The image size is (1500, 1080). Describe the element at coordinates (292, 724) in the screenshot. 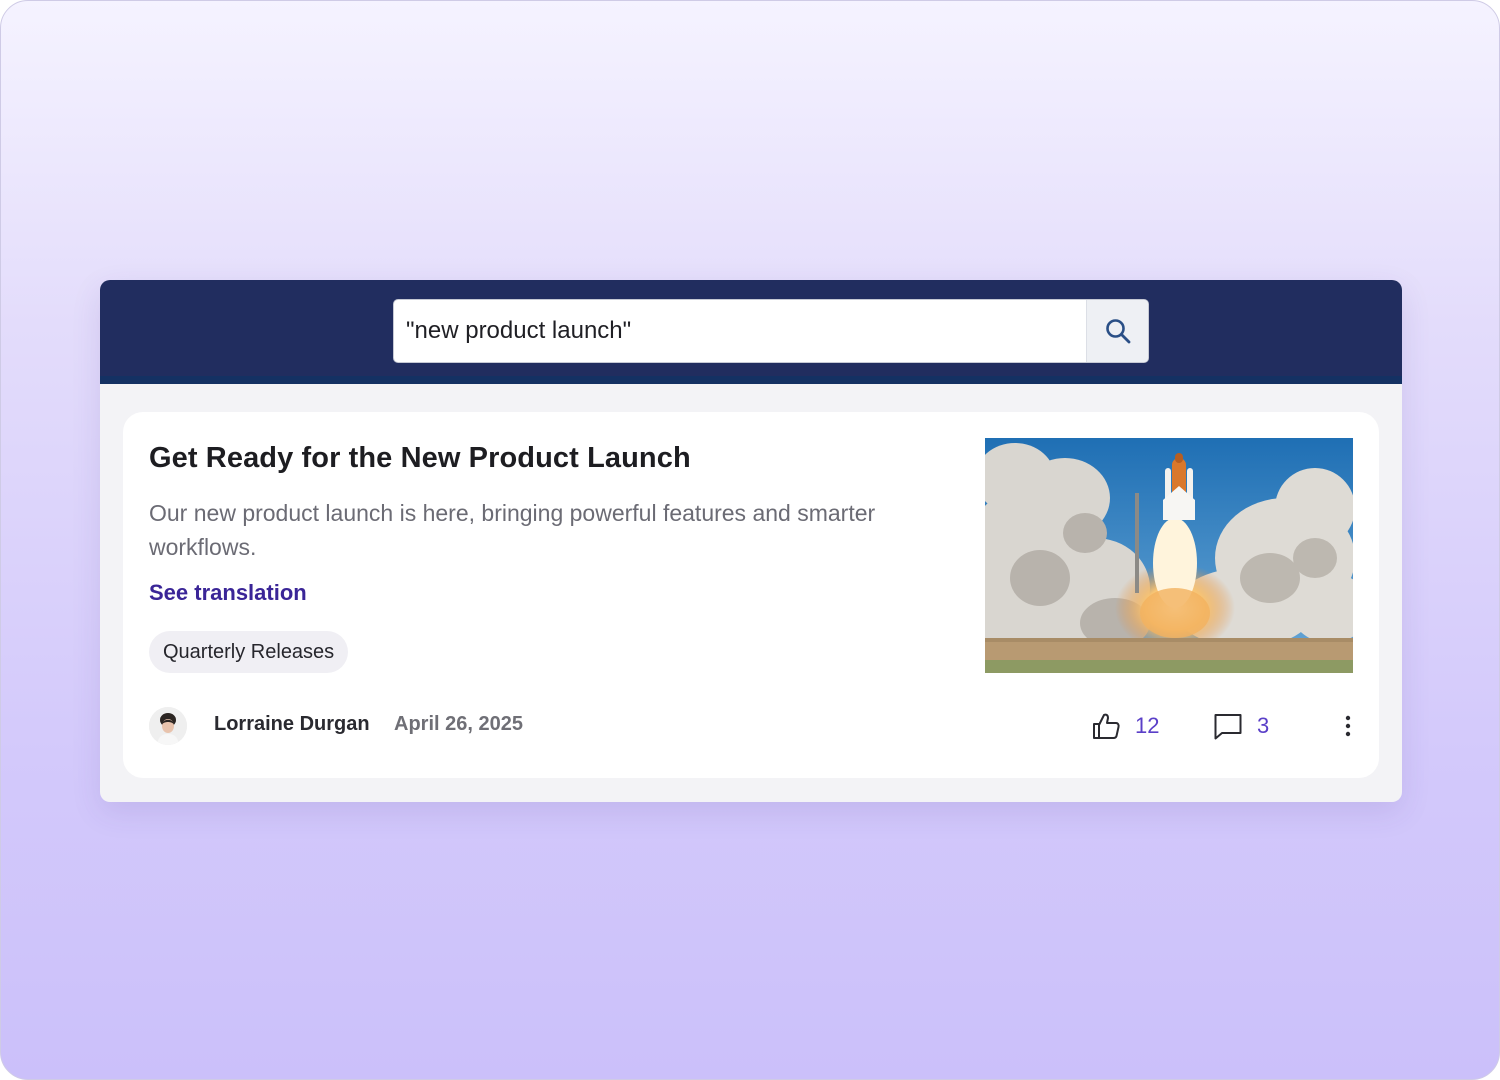

I see `author-name: Lorraine Durgan` at that location.